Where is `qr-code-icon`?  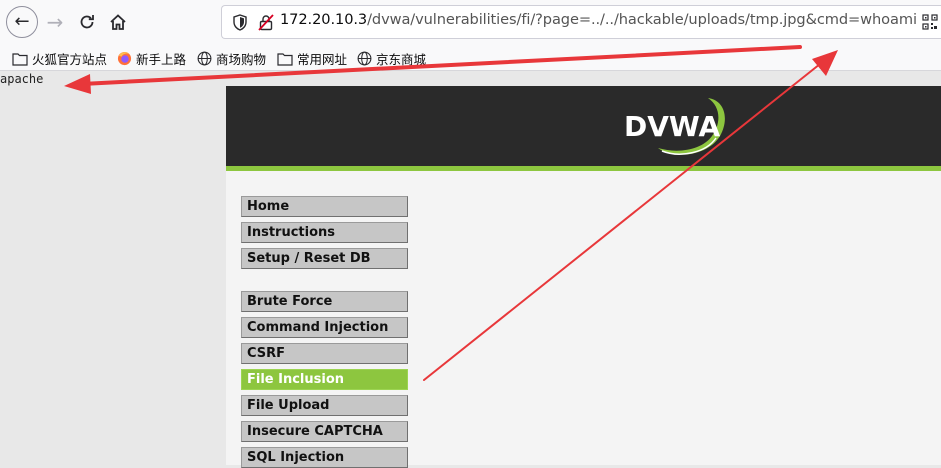
qr-code-icon is located at coordinates (930, 22).